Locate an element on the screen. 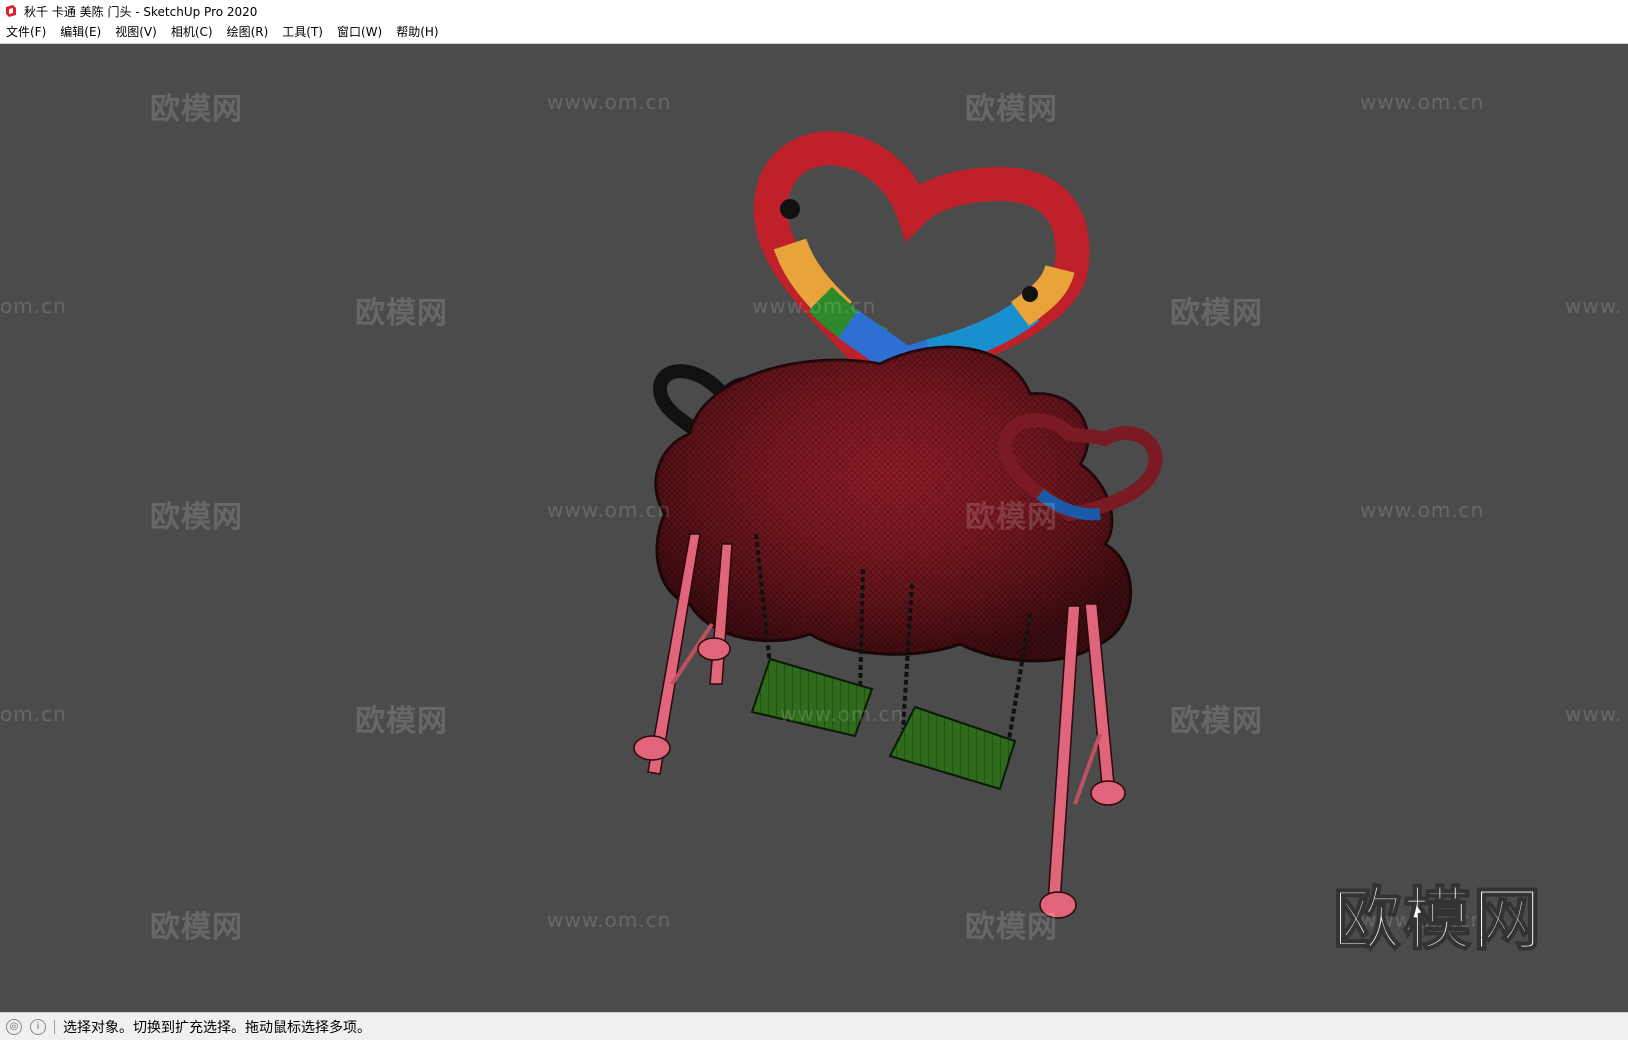  menu-view: 视图(V) is located at coordinates (137, 32).